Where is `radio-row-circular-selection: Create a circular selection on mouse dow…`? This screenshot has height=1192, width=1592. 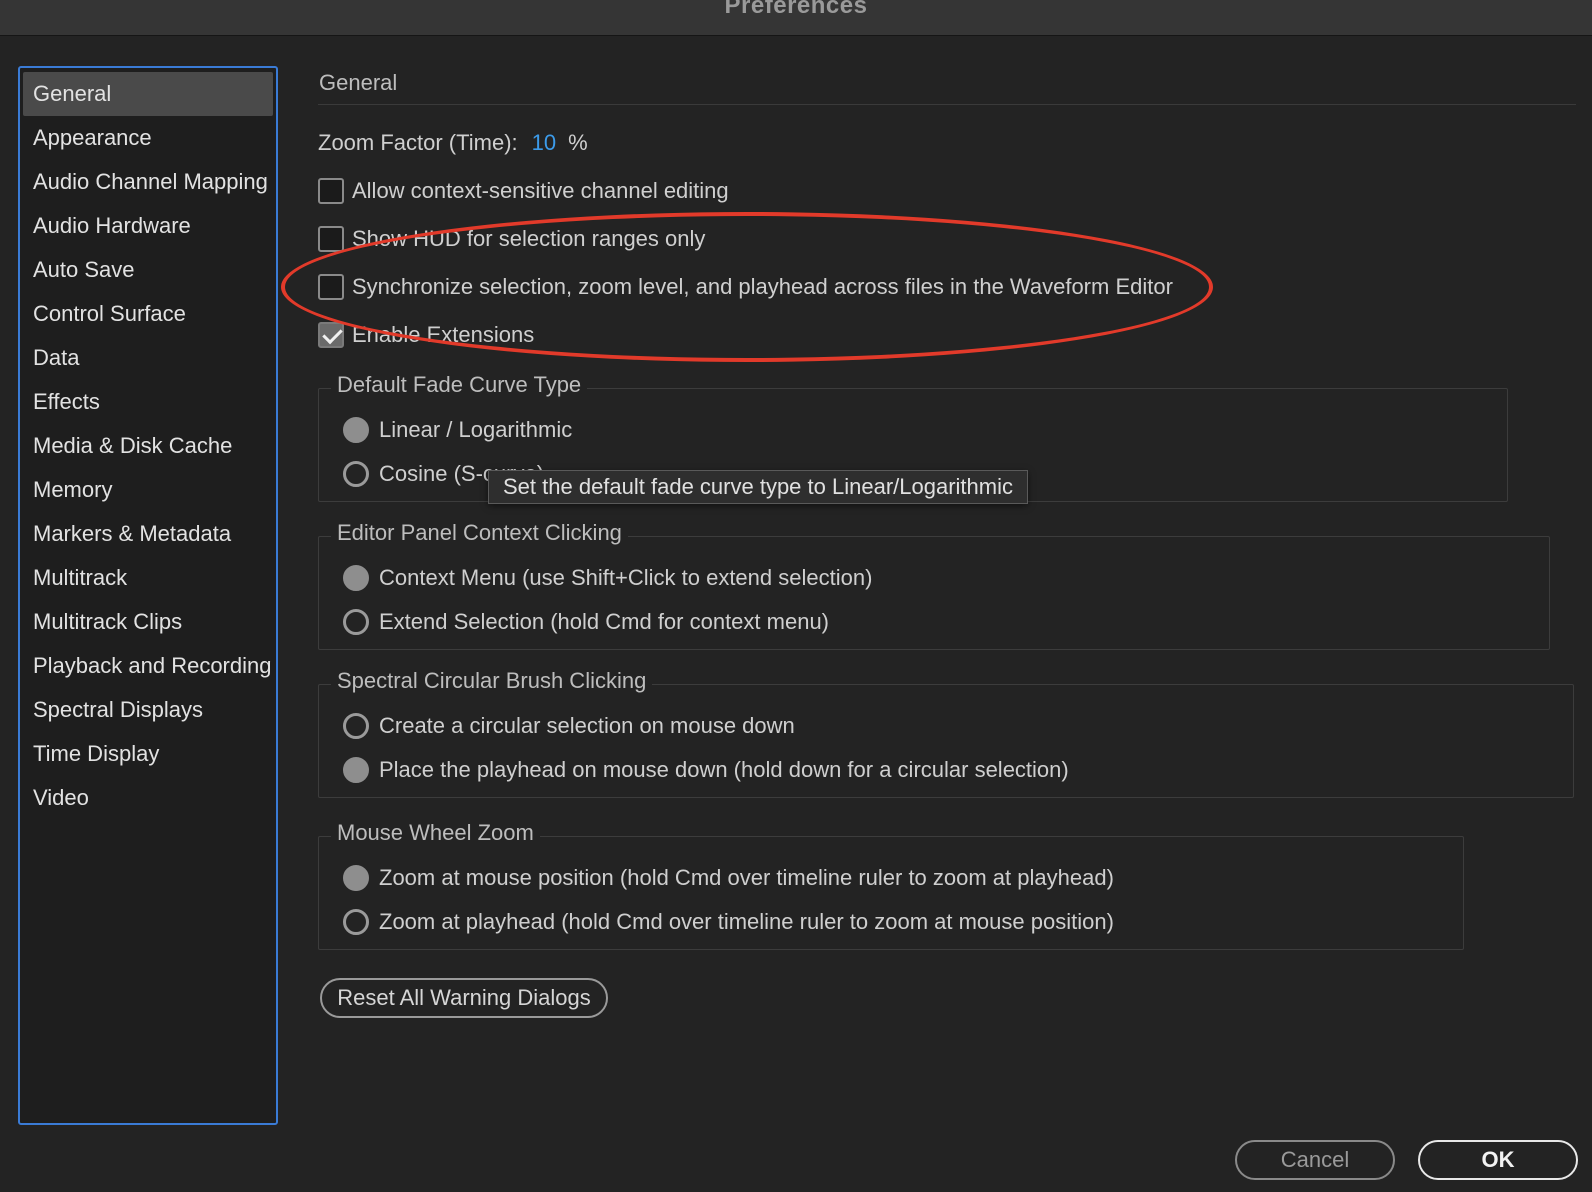 radio-row-circular-selection: Create a circular selection on mouse dow… is located at coordinates (569, 726).